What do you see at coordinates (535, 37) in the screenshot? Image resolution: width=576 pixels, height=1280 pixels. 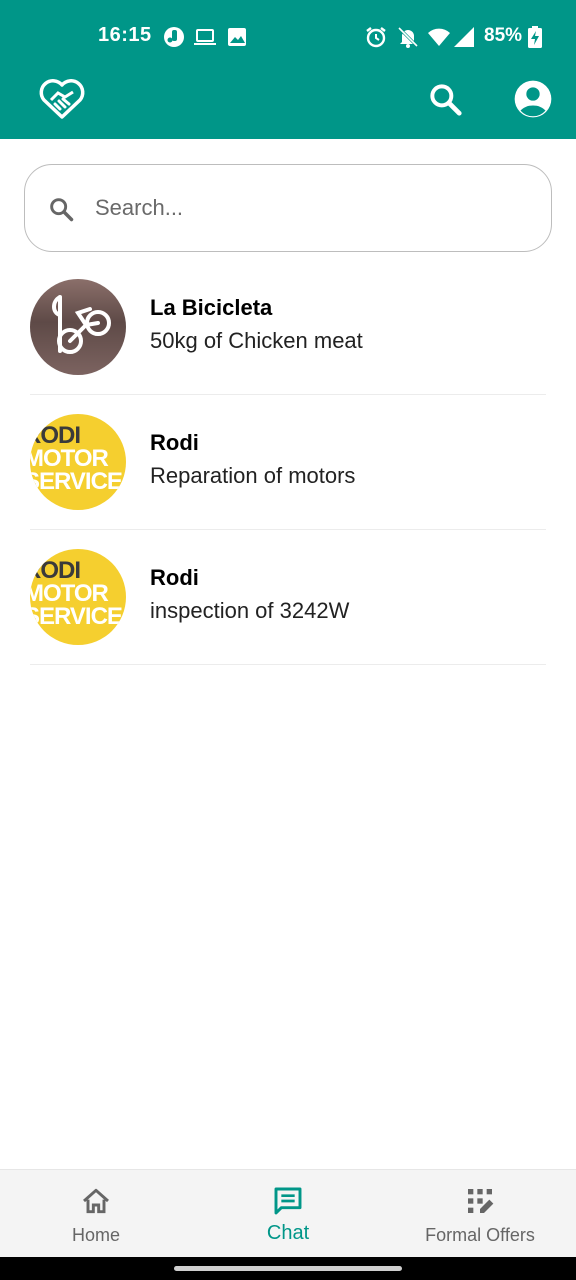 I see `battery-charging-icon` at bounding box center [535, 37].